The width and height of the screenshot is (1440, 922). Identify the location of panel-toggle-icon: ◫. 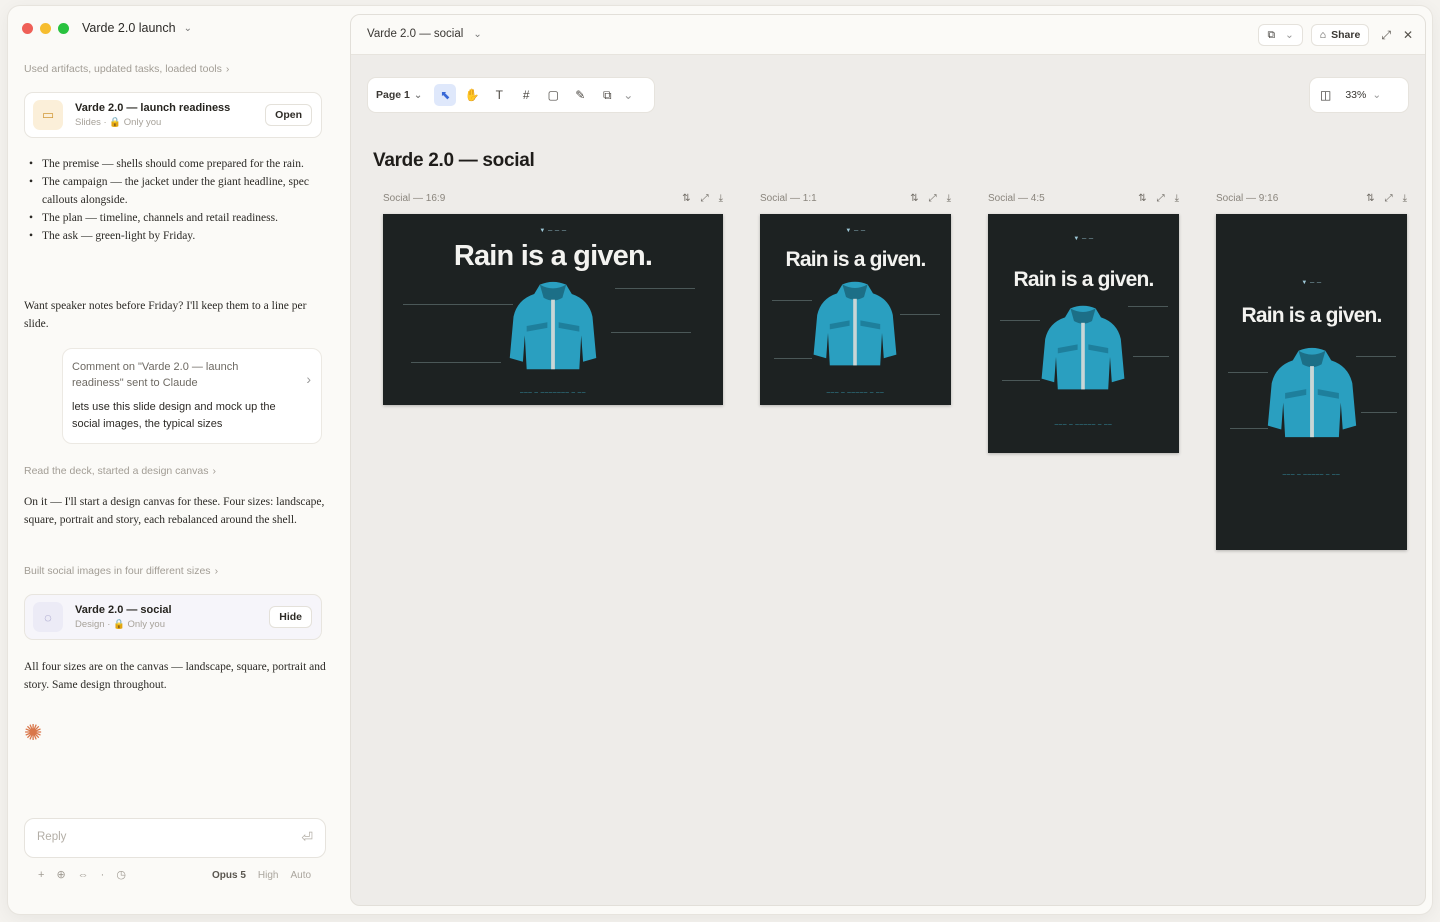
(1325, 95).